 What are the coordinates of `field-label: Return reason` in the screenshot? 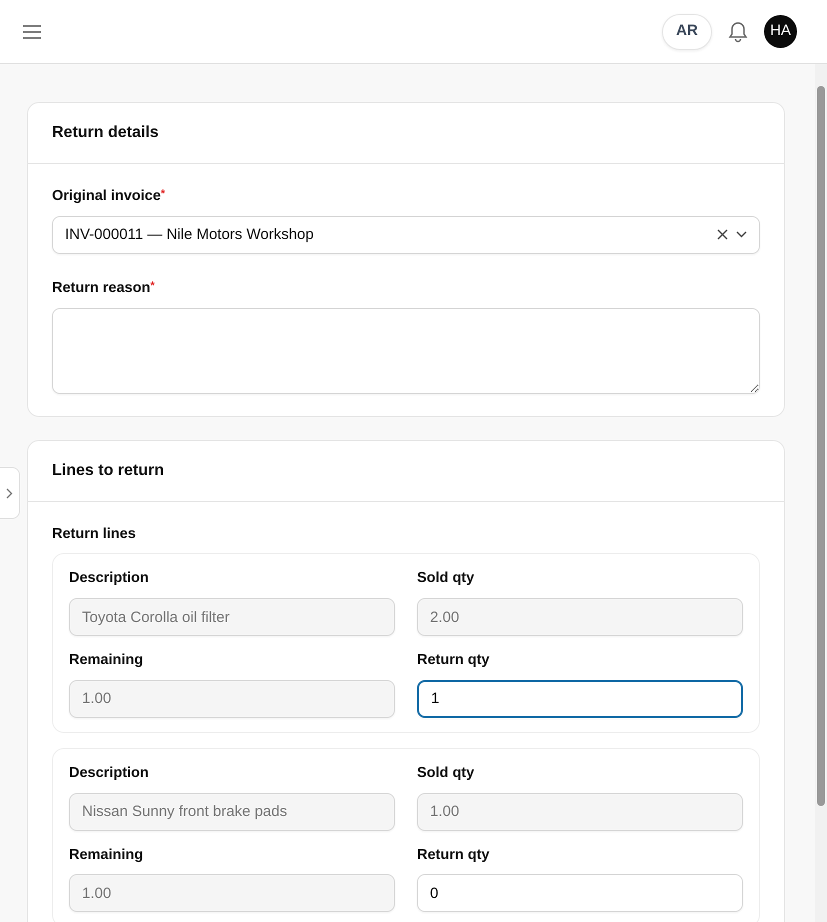 It's located at (101, 288).